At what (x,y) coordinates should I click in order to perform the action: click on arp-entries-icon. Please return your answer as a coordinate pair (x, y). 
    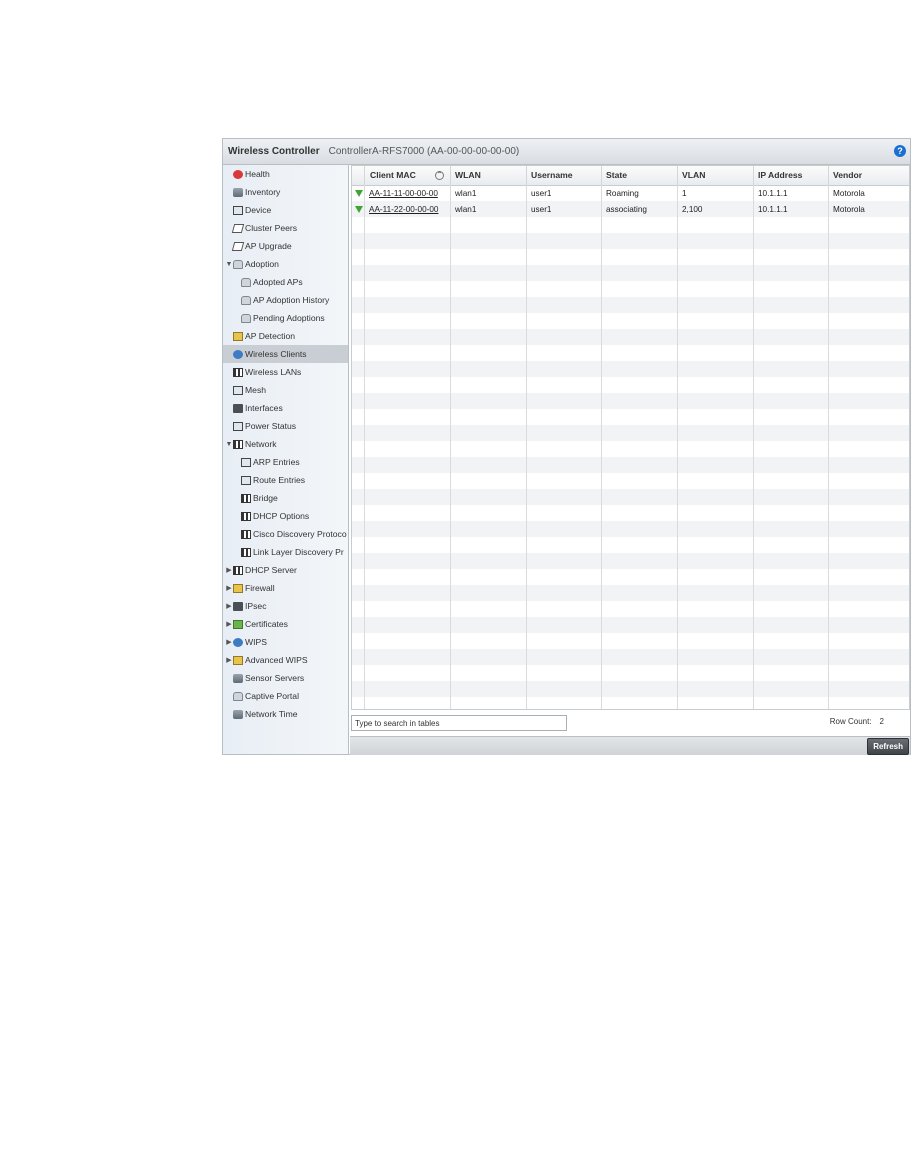
    Looking at the image, I should click on (246, 462).